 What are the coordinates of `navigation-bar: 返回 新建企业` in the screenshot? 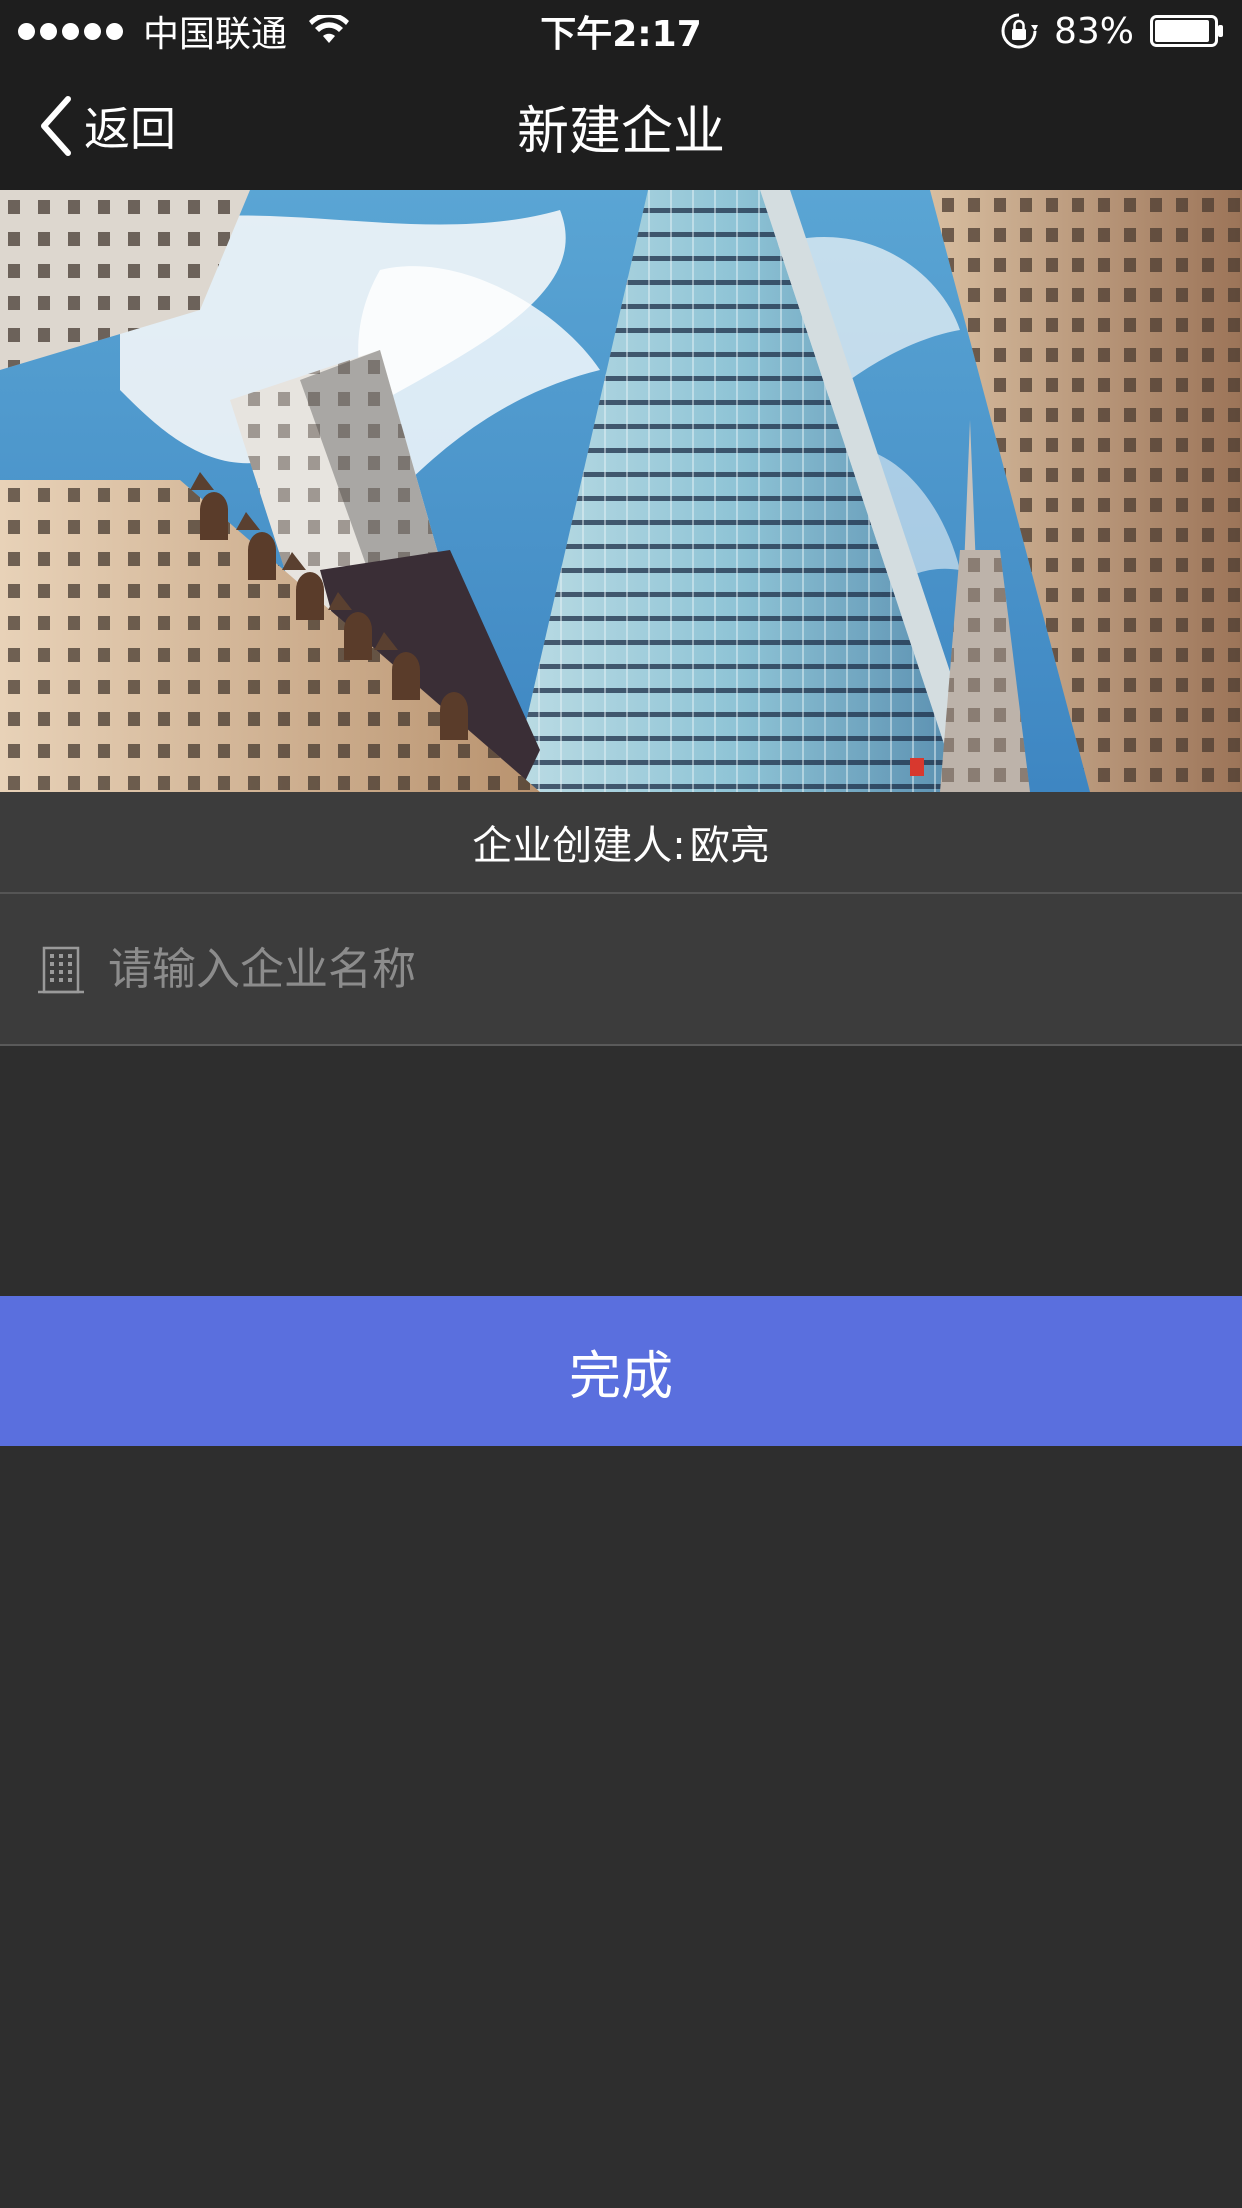 It's located at (621, 126).